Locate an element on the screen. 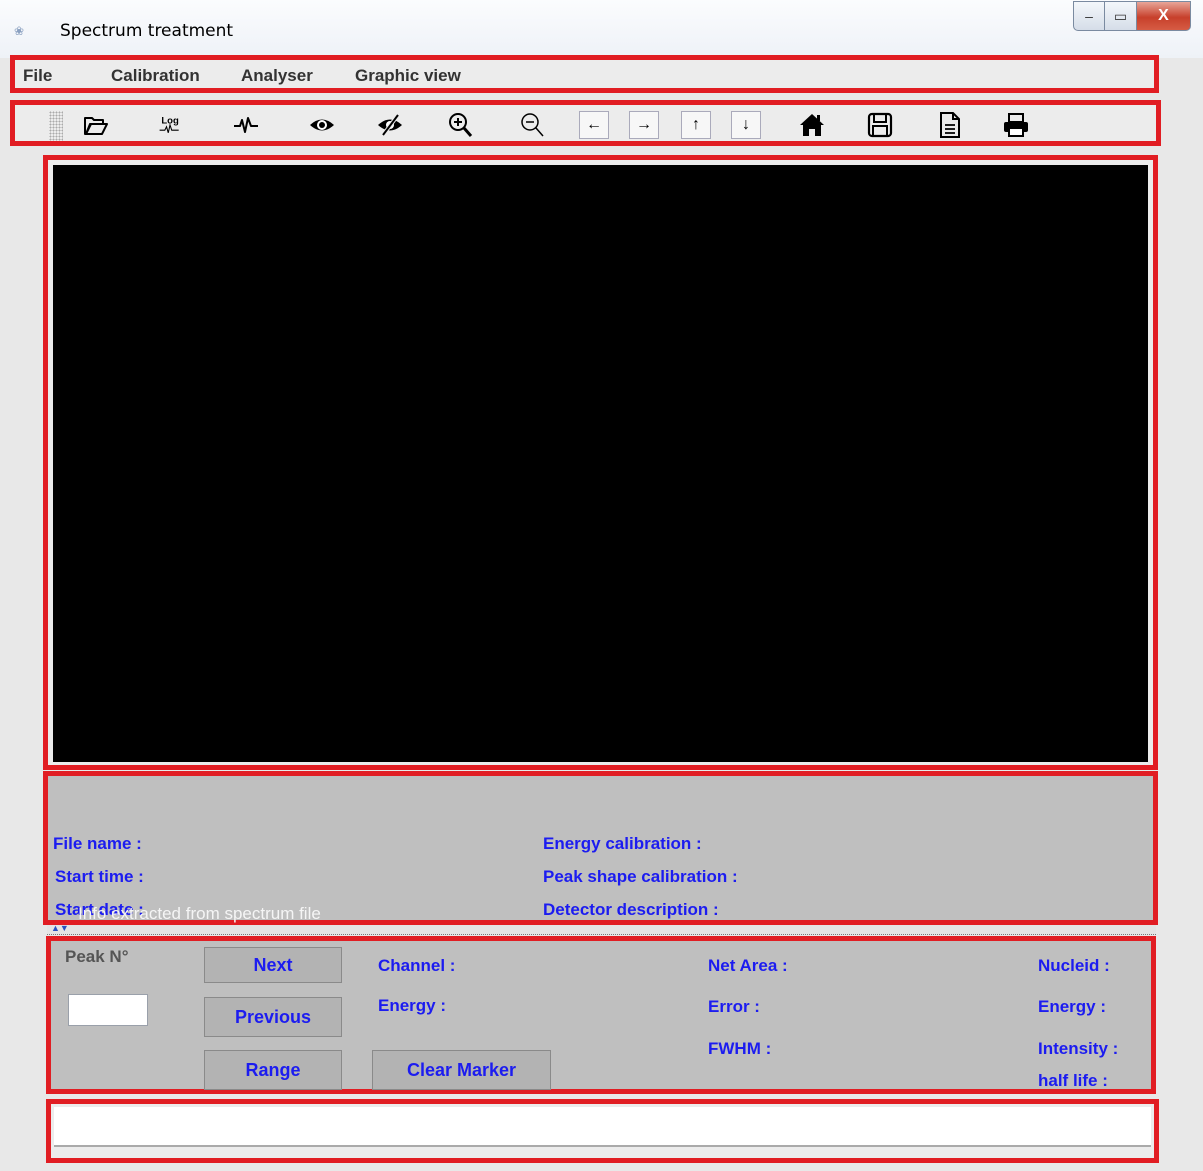  title-bar: ❀ Spectrum treatment – ▭ X is located at coordinates (601, 29).